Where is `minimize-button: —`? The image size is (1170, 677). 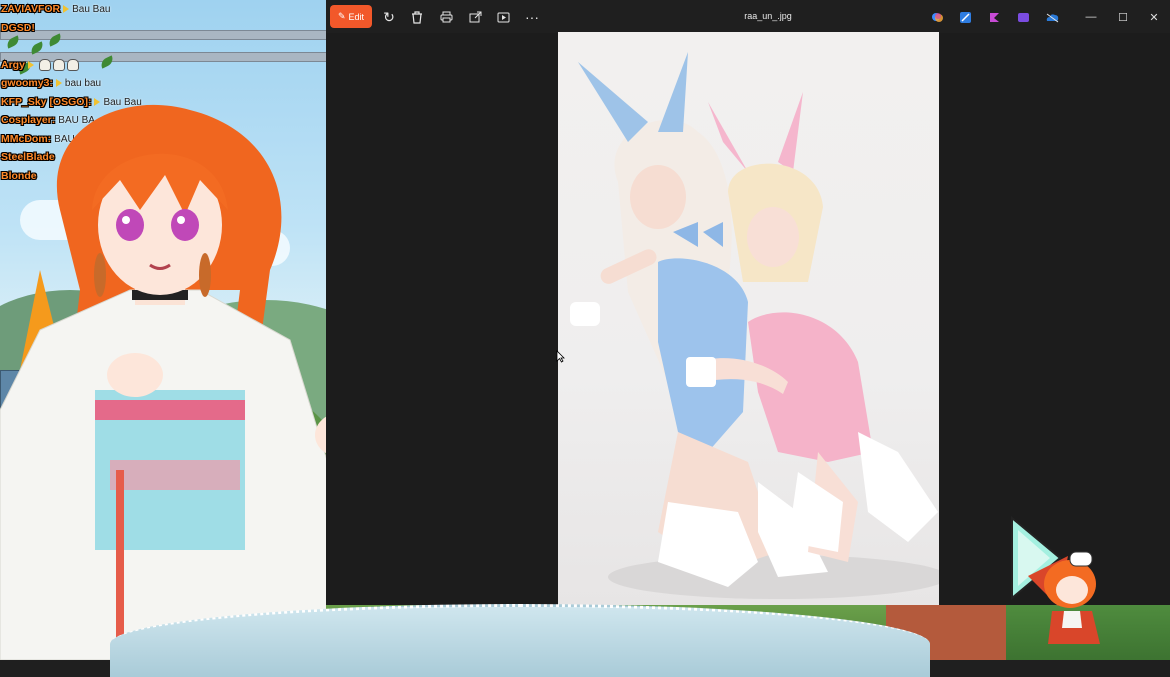
minimize-button: — is located at coordinates (1091, 17).